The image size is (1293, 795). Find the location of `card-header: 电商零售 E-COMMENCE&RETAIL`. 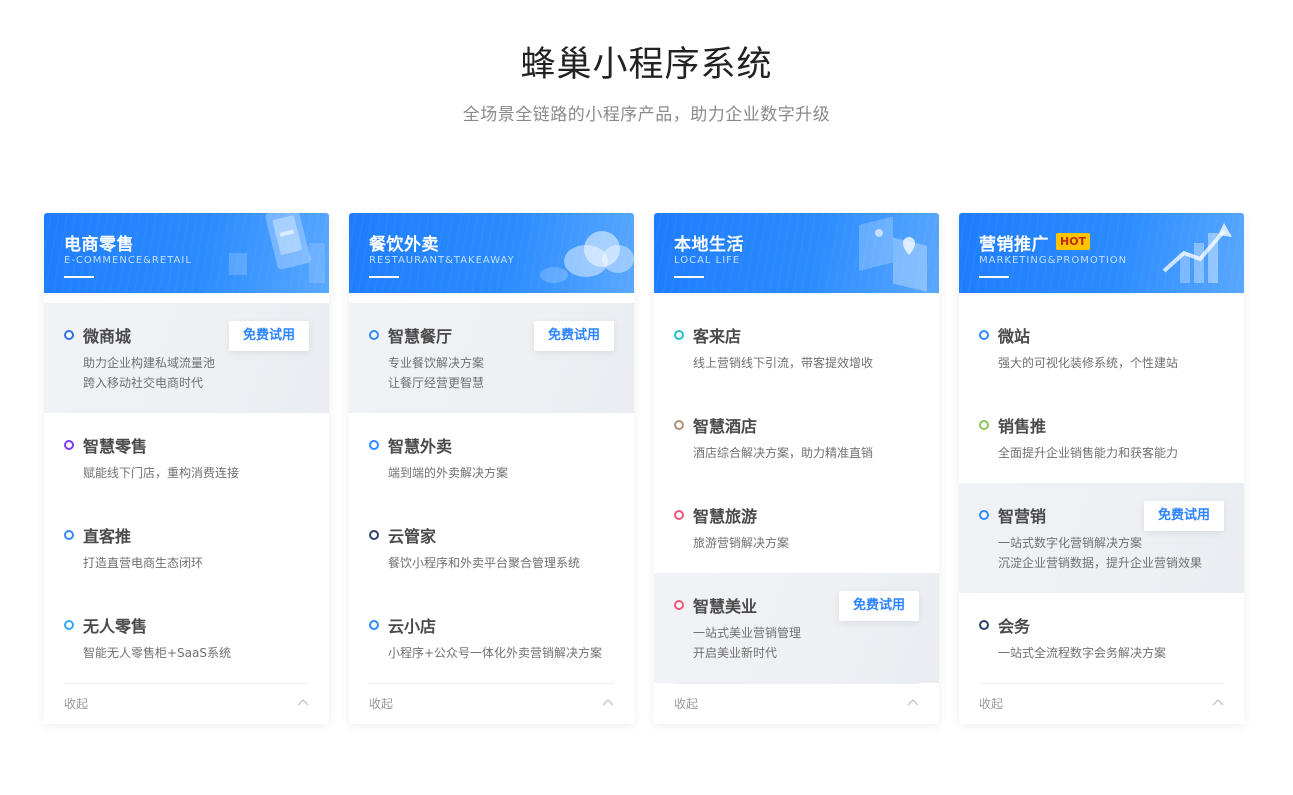

card-header: 电商零售 E-COMMENCE&RETAIL is located at coordinates (186, 253).